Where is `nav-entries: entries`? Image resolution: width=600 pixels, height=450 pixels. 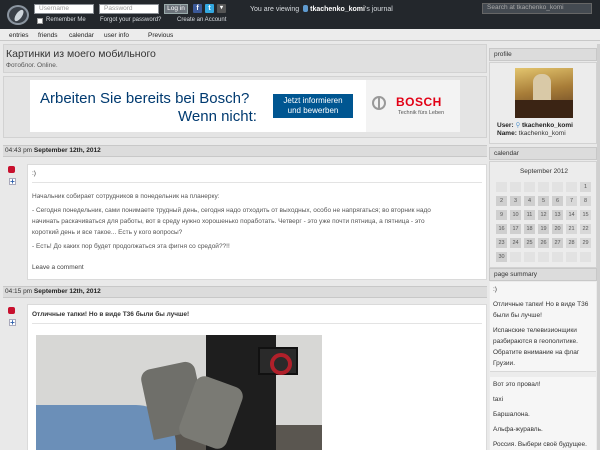
nav-entries: entries is located at coordinates (19, 35).